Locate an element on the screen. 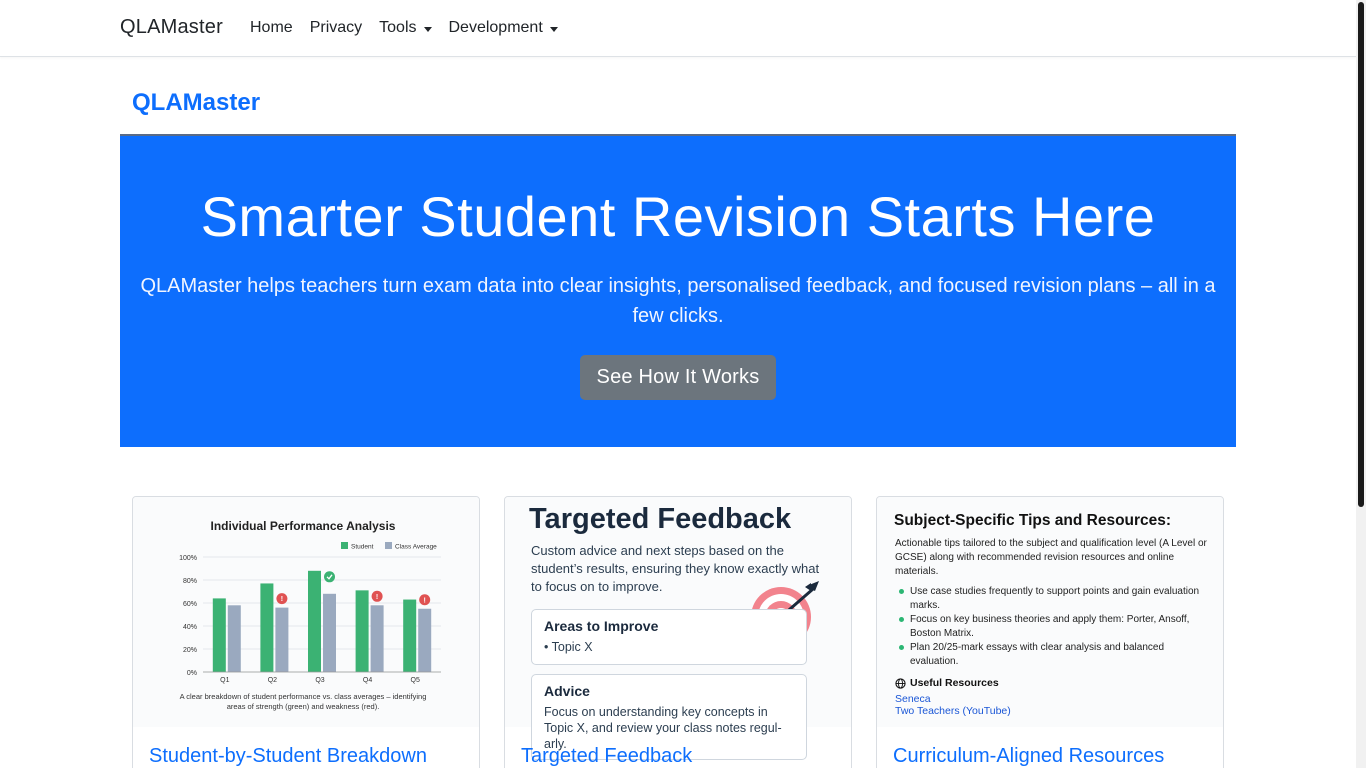  card-title: Curriculum-Aligned Resources is located at coordinates (1028, 756).